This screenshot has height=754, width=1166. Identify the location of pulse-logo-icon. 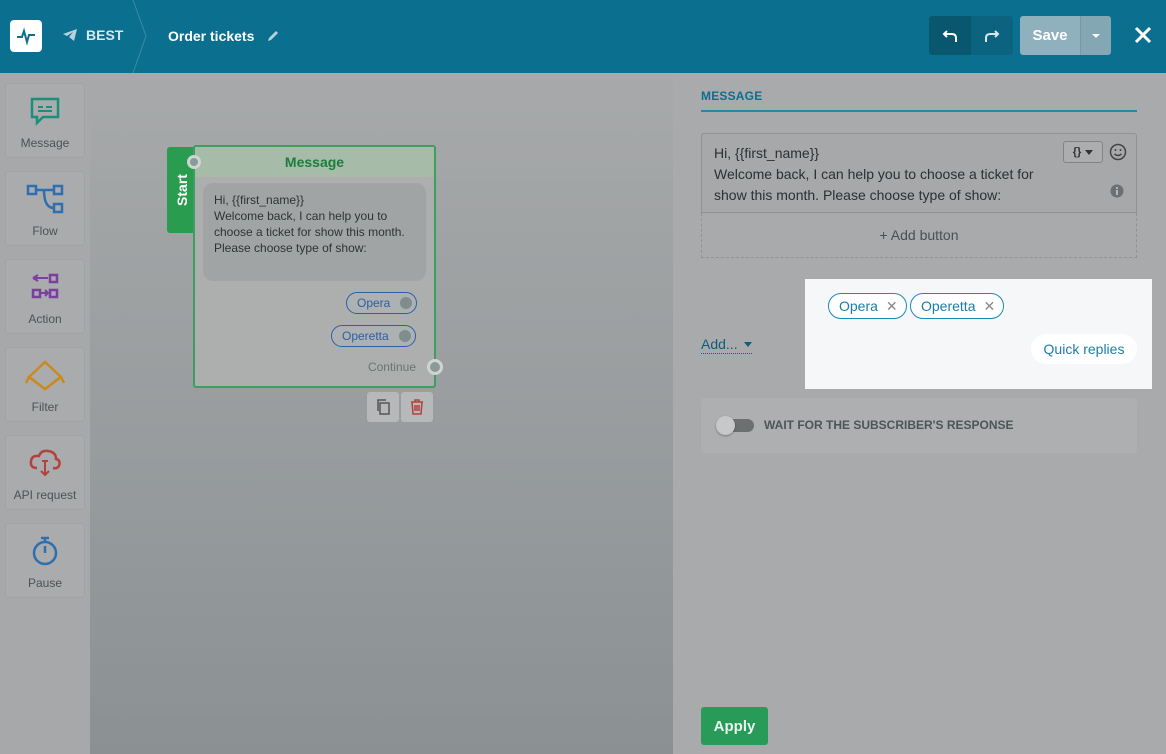
(26, 36).